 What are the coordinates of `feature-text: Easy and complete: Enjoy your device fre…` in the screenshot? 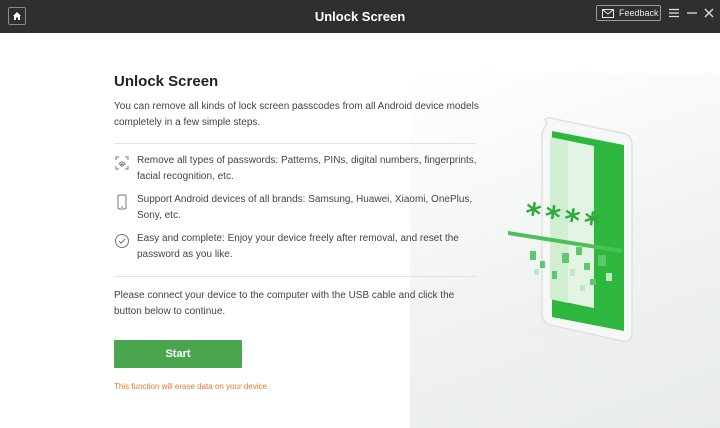 It's located at (298, 246).